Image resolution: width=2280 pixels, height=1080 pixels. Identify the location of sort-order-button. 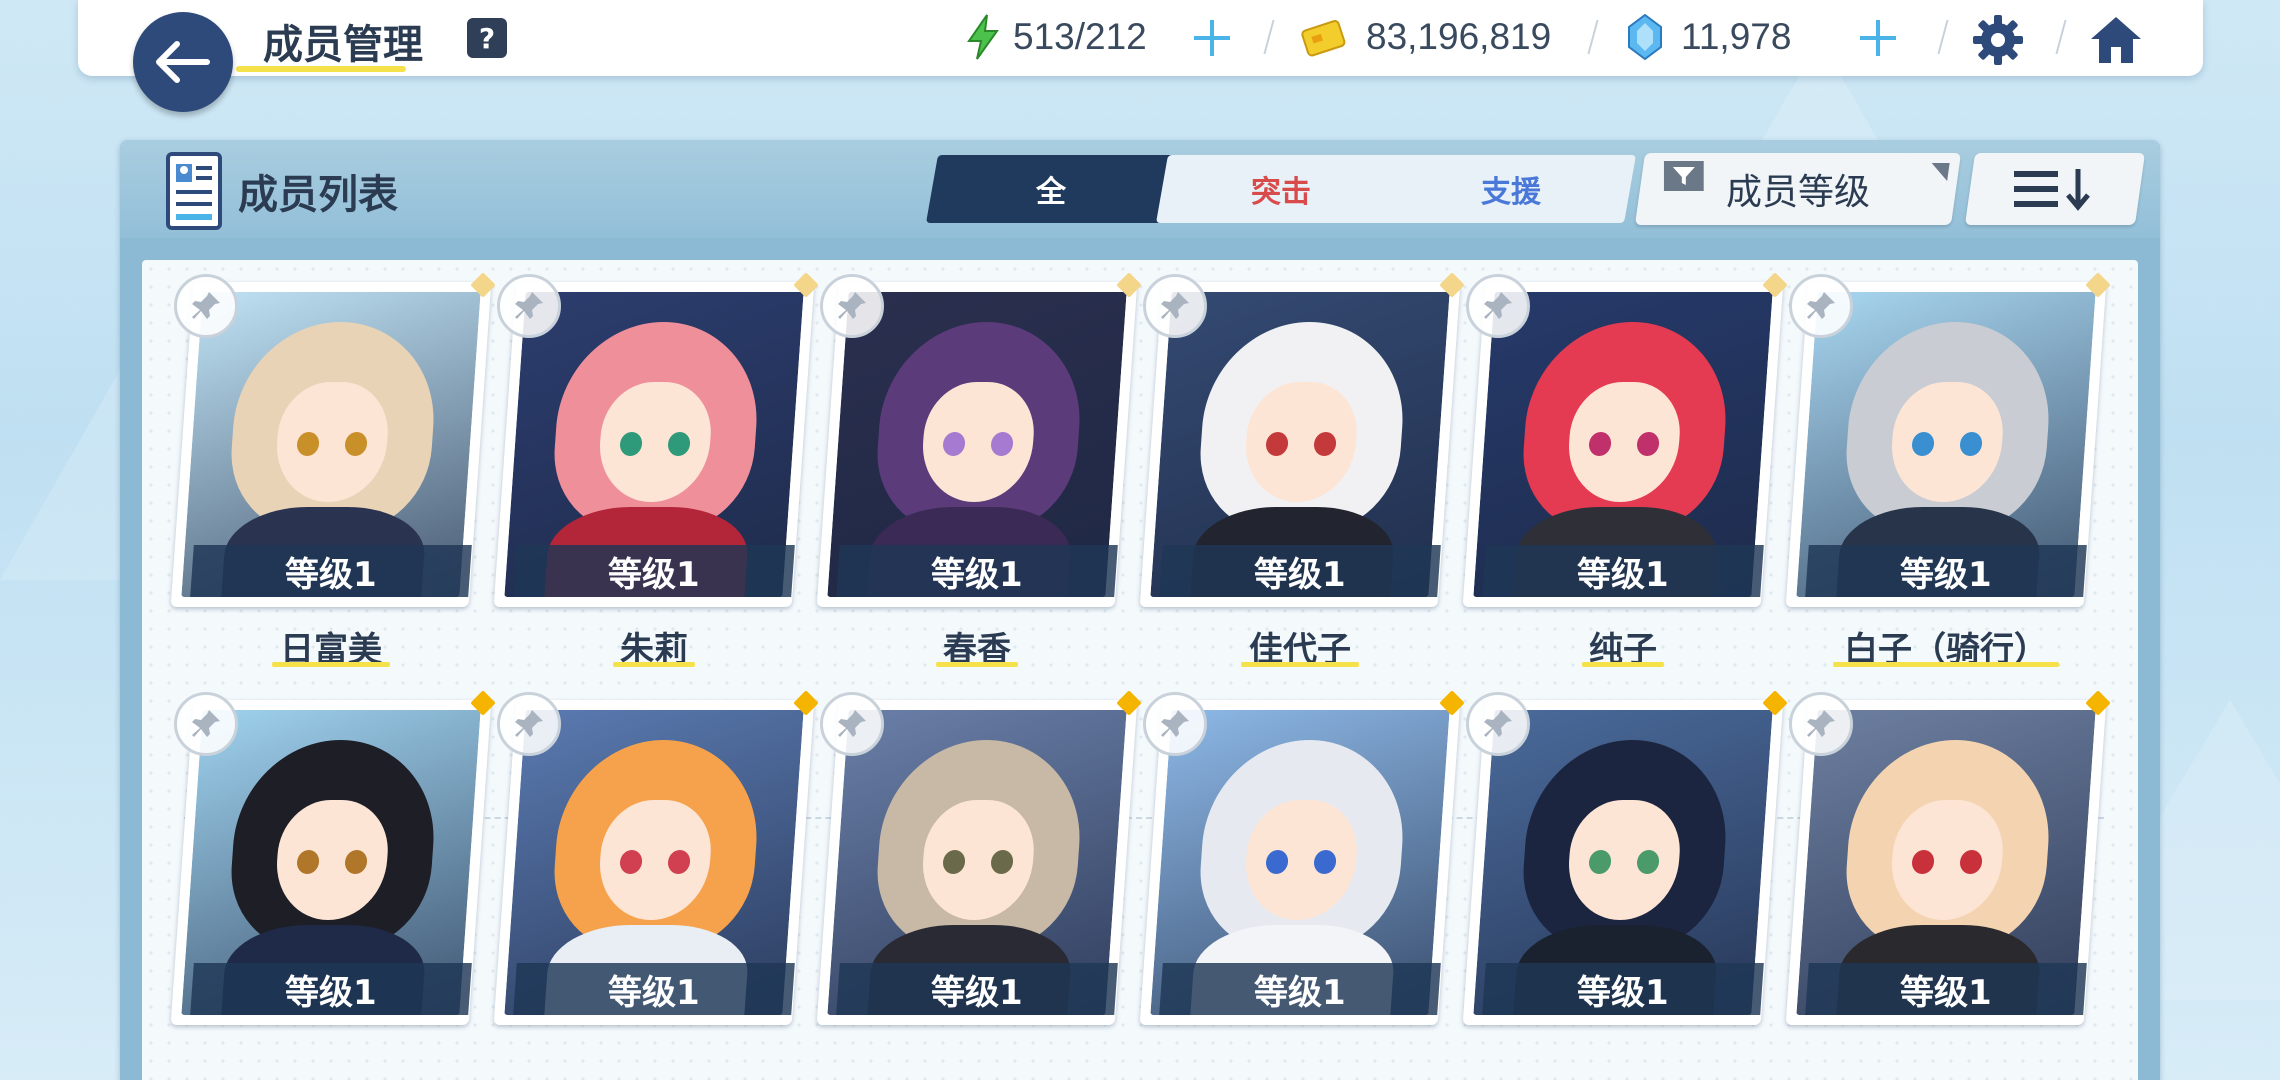
(2055, 189).